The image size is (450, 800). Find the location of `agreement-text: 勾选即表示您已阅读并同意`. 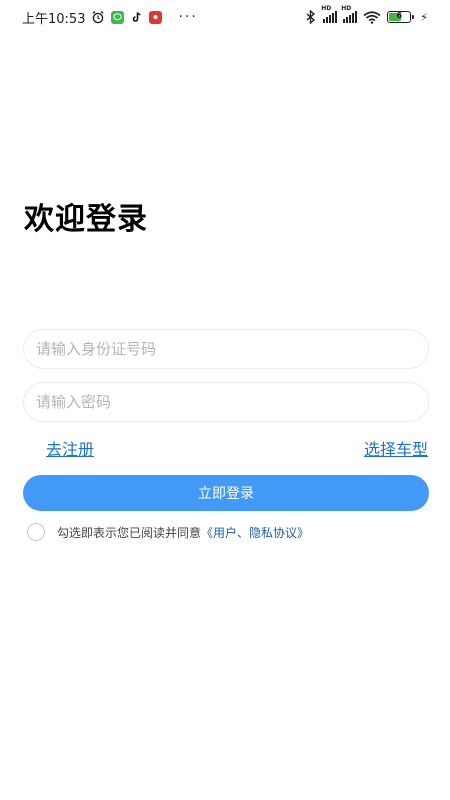

agreement-text: 勾选即表示您已阅读并同意 is located at coordinates (129, 532).